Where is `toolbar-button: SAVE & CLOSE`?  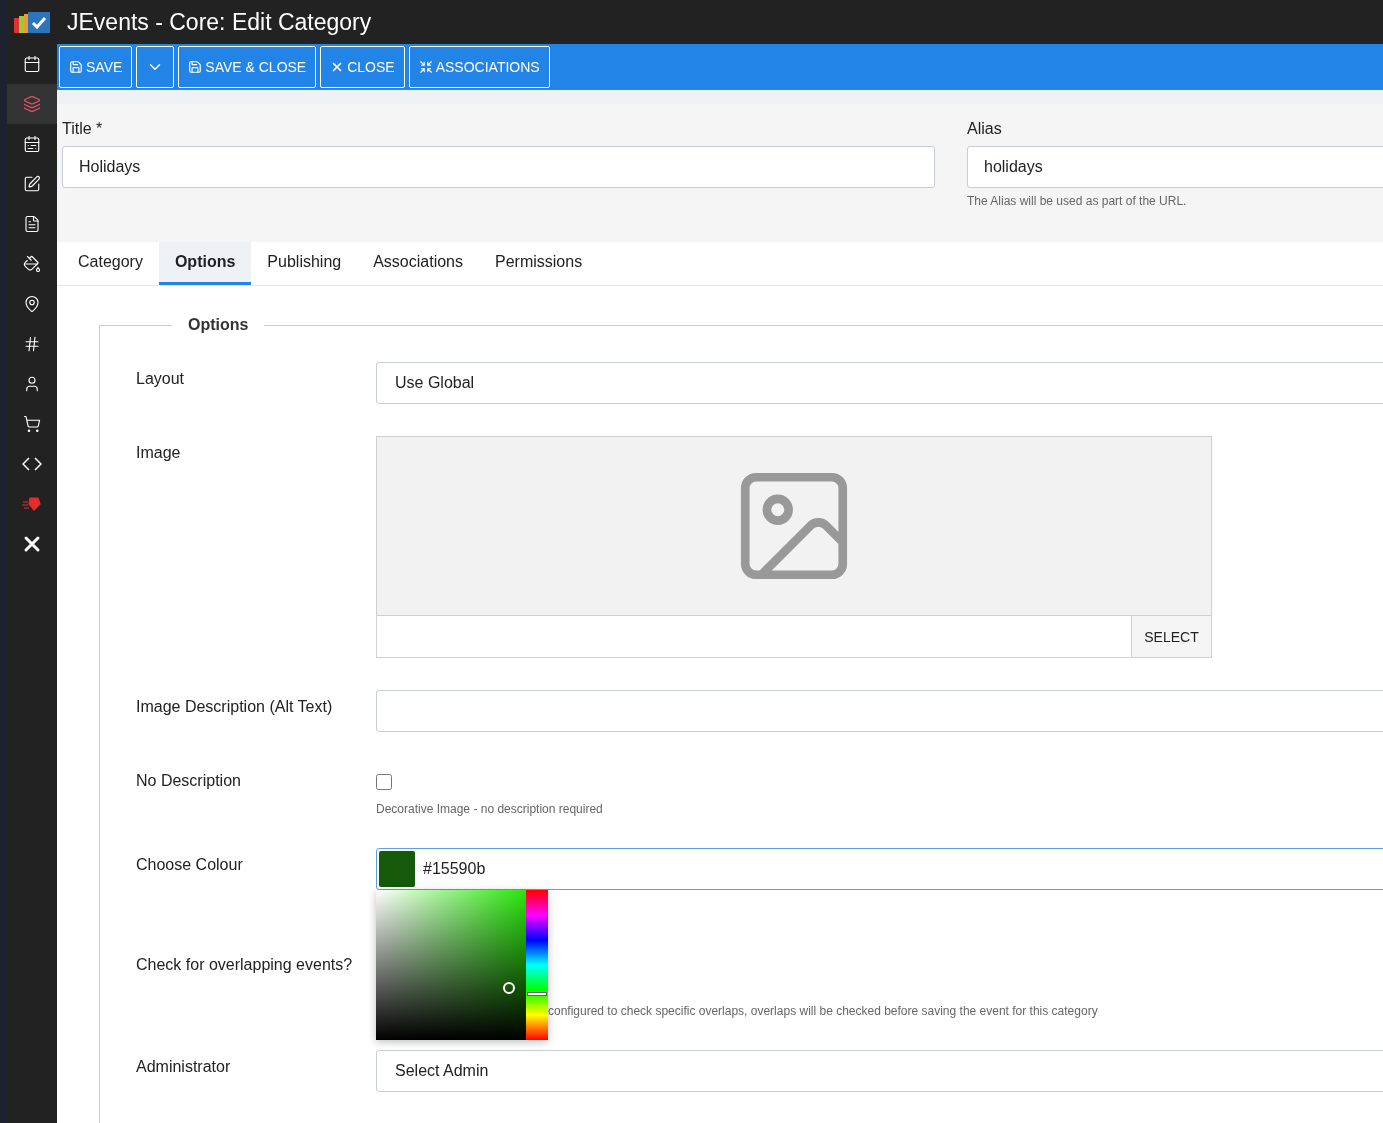
toolbar-button: SAVE & CLOSE is located at coordinates (247, 67).